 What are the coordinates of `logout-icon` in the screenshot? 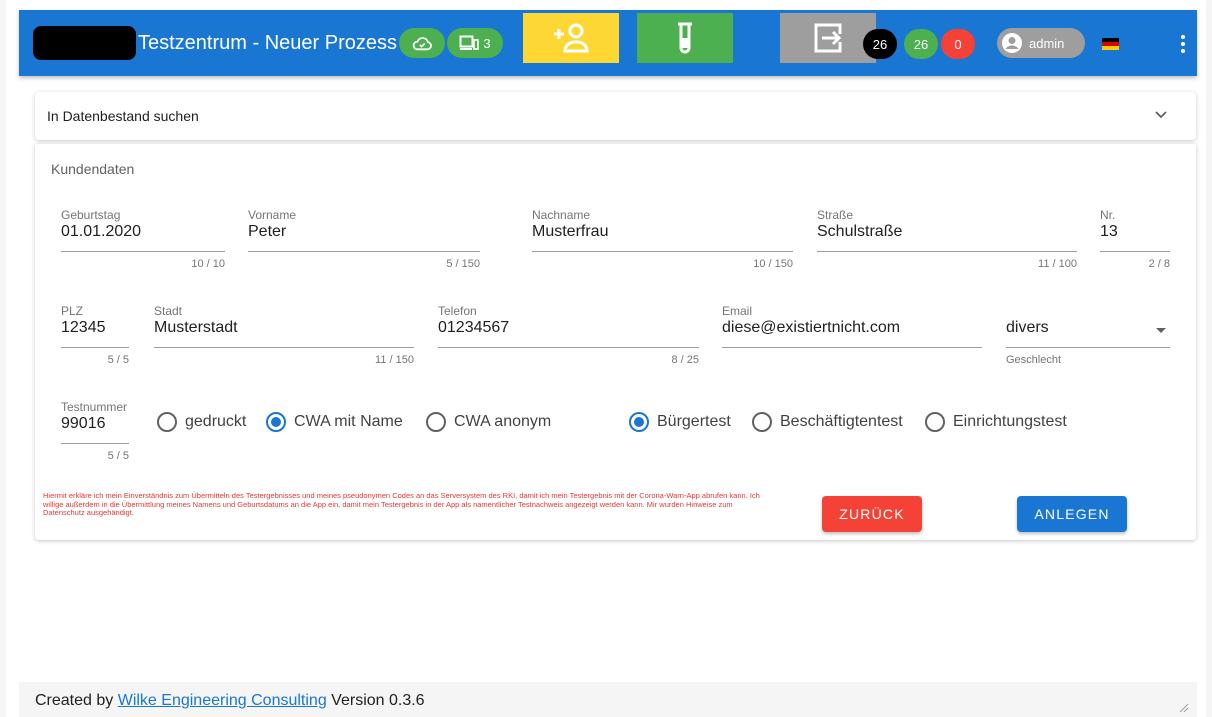 It's located at (828, 38).